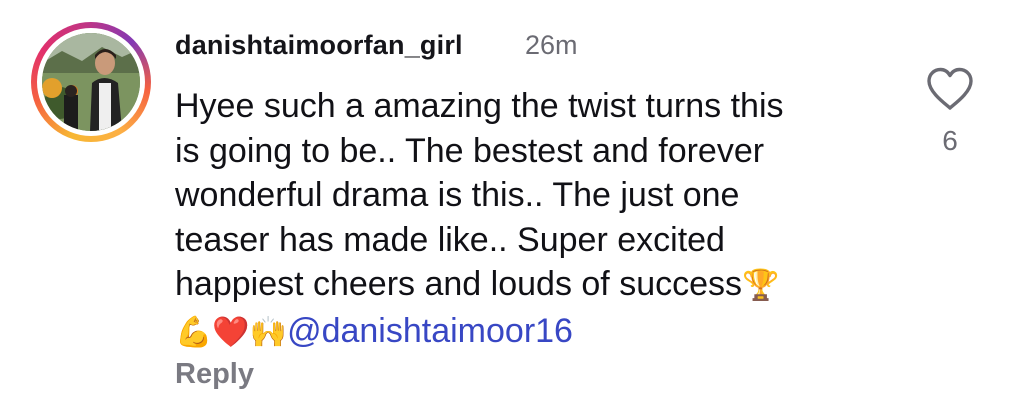 The image size is (1024, 407). What do you see at coordinates (231, 332) in the screenshot?
I see `emoji-group: 💪❤️🙌` at bounding box center [231, 332].